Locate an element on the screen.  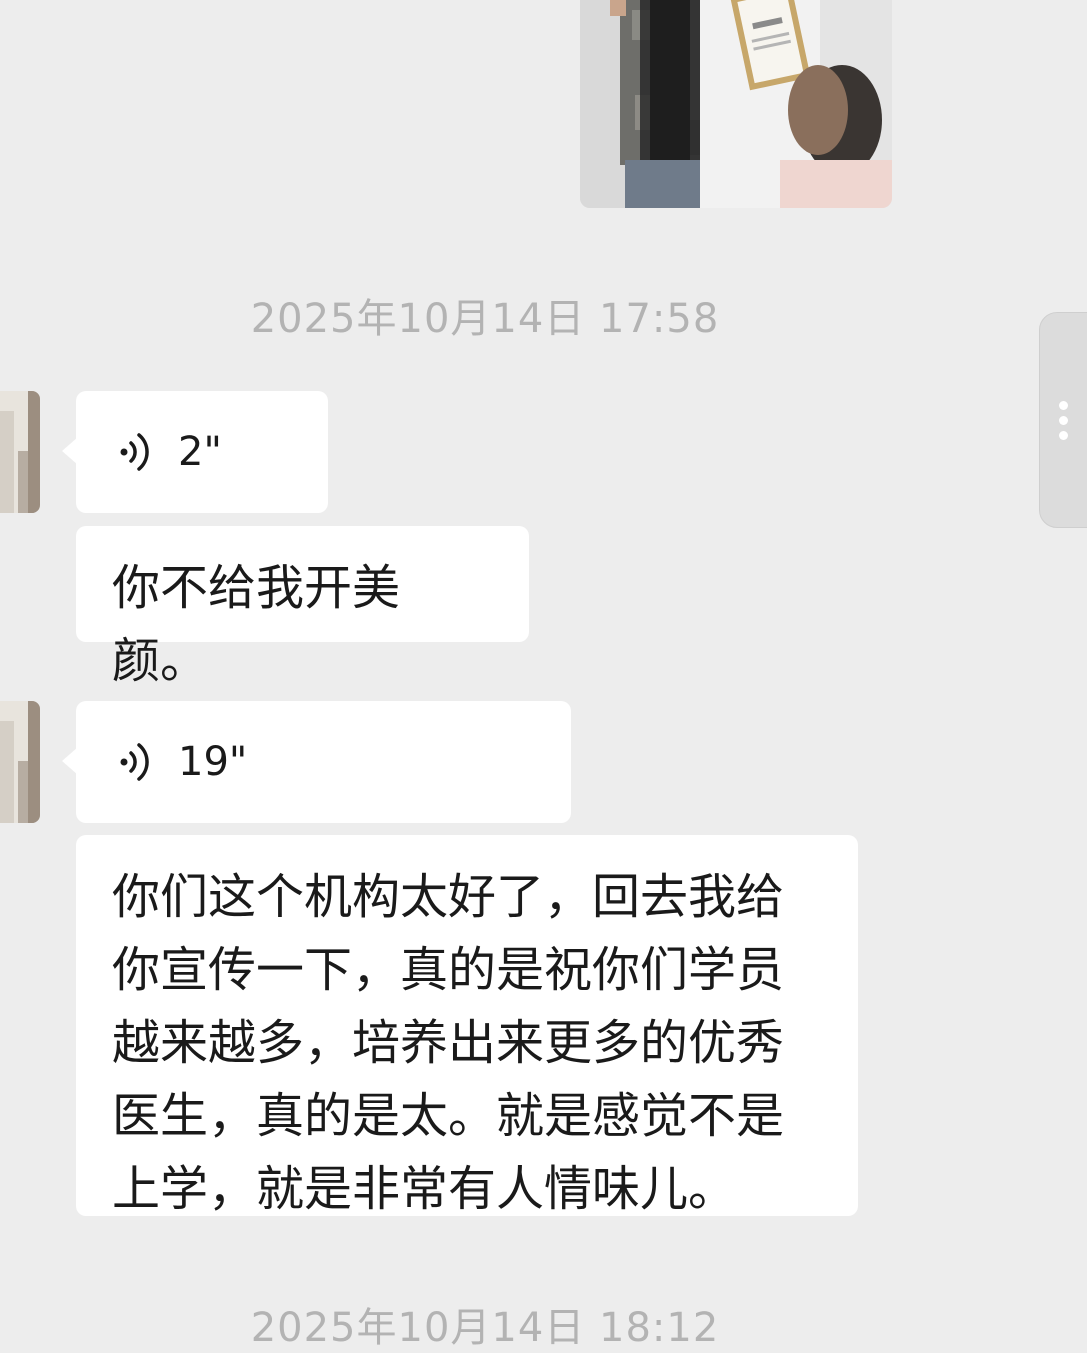
message-text-line: 你们这个机构太好了，回去我给 is located at coordinates (448, 897).